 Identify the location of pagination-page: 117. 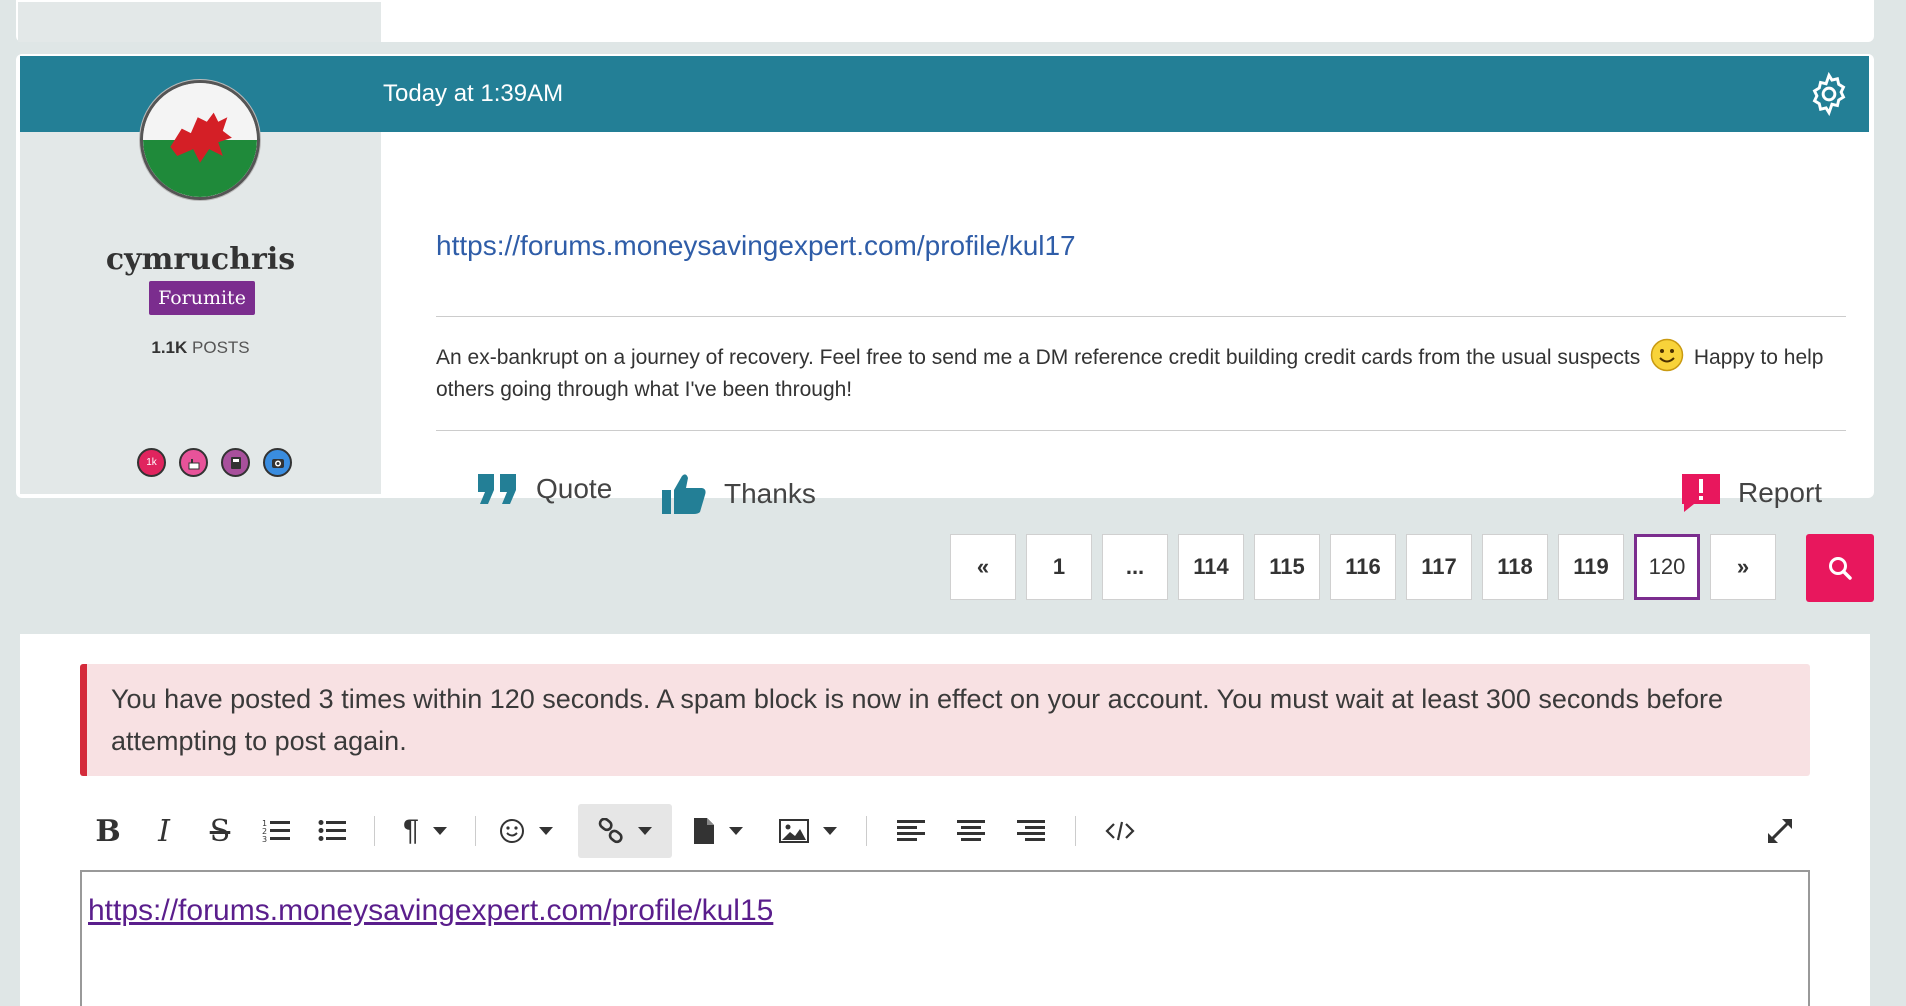
(1439, 567).